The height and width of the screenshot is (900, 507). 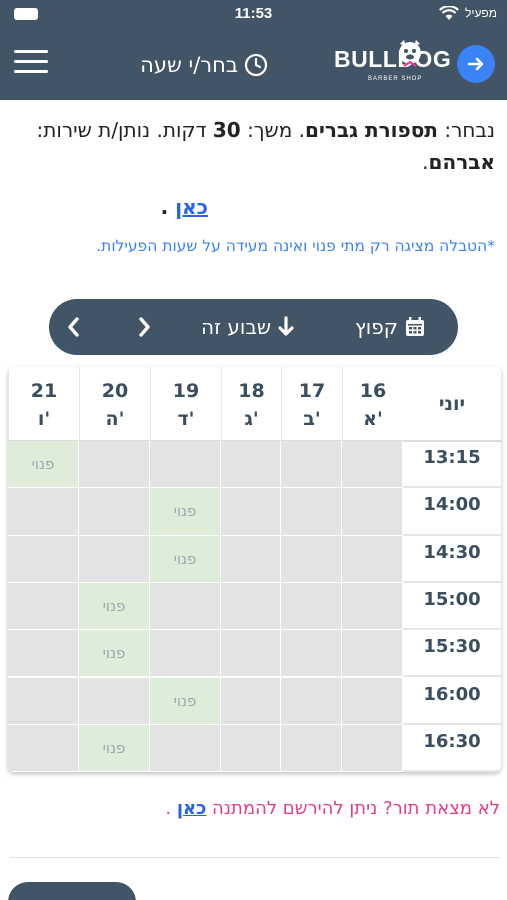 I want to click on jump-label: קפוץ, so click(x=376, y=327).